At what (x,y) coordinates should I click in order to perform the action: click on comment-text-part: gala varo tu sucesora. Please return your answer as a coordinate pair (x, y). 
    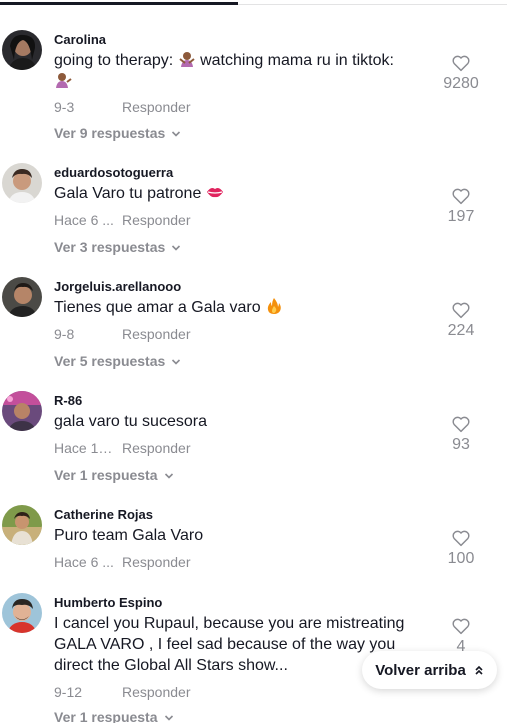
    Looking at the image, I should click on (130, 421).